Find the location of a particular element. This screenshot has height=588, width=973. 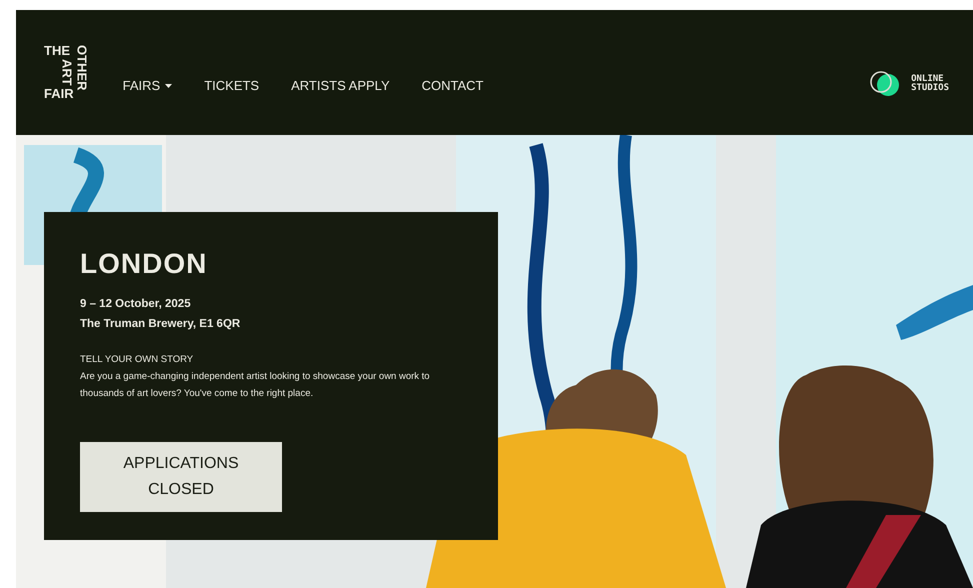

logo-word: FAIR is located at coordinates (59, 94).